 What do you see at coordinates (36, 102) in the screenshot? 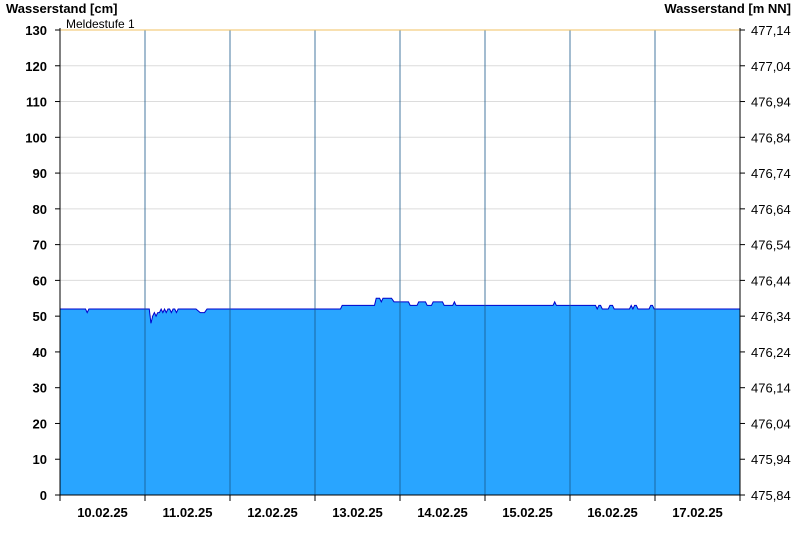
I see `left-tick-label: 110` at bounding box center [36, 102].